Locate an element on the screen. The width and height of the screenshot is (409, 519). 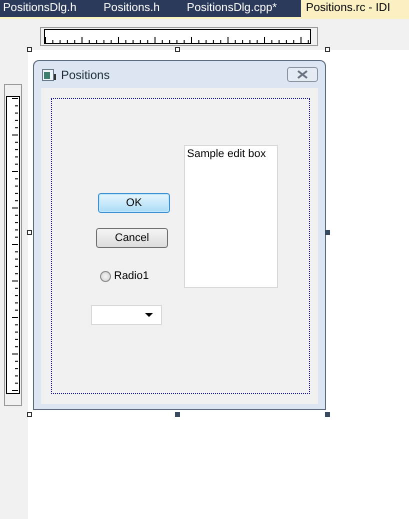
radio-button is located at coordinates (105, 276).